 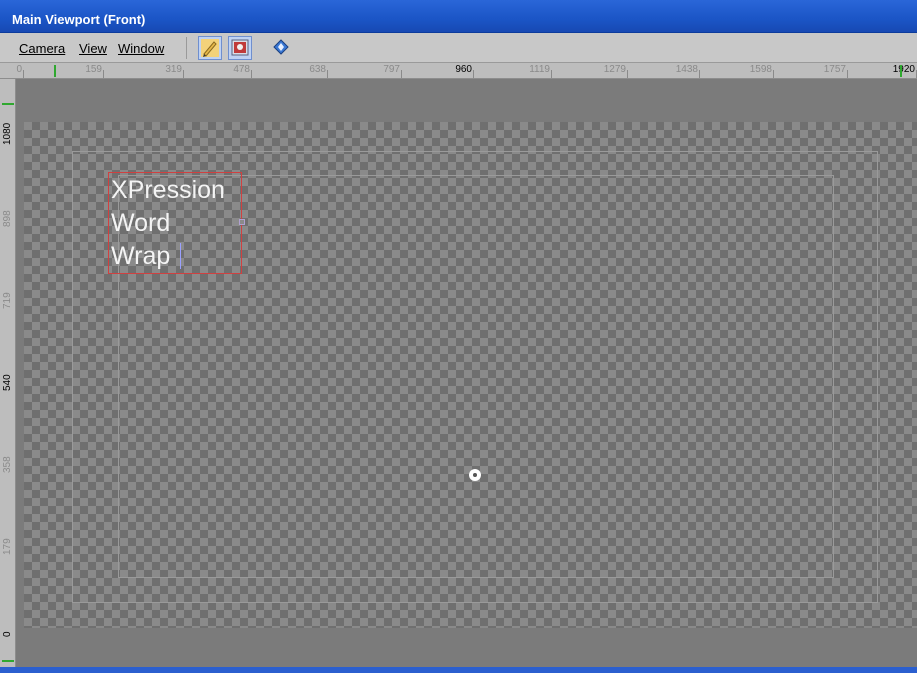 I want to click on menu-view-label: View, so click(x=93, y=48).